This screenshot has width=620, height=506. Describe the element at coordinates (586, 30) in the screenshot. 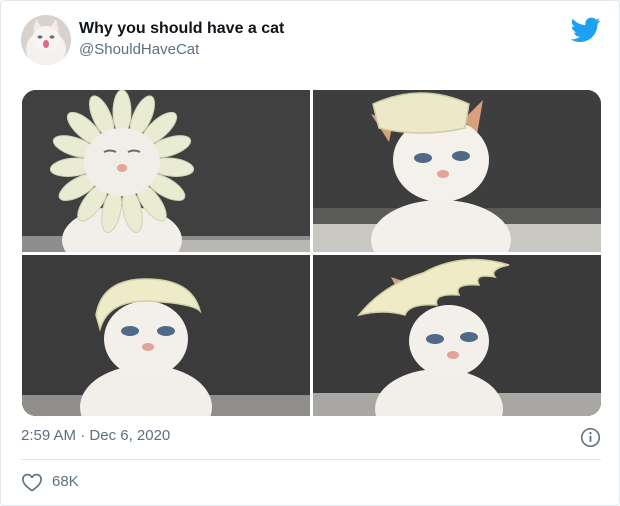

I see `twitter-bird-icon` at that location.